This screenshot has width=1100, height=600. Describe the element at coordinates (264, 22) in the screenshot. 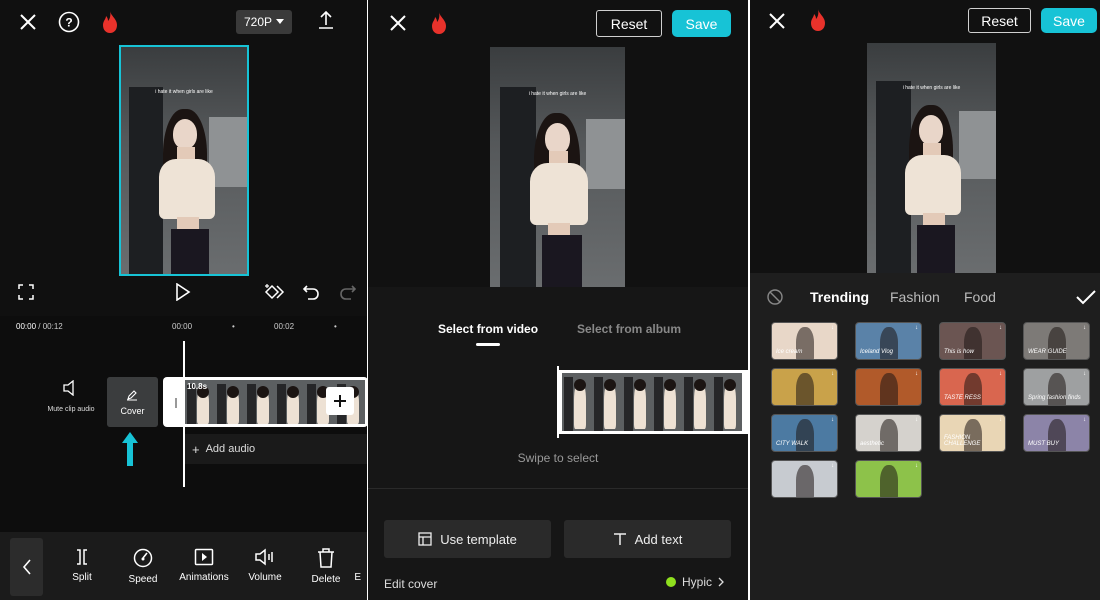

I see `resolution-dropdown: 720P` at that location.